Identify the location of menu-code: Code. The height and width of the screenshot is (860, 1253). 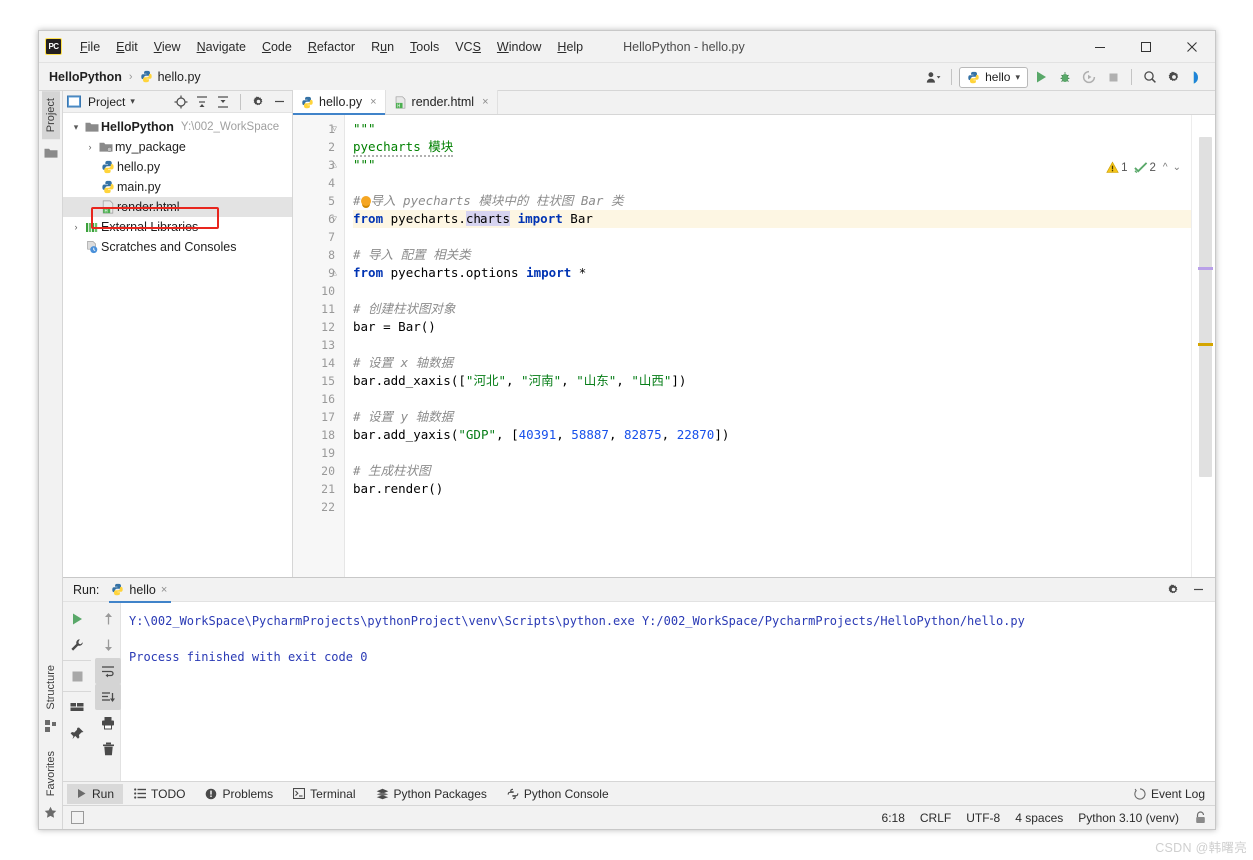
(277, 47).